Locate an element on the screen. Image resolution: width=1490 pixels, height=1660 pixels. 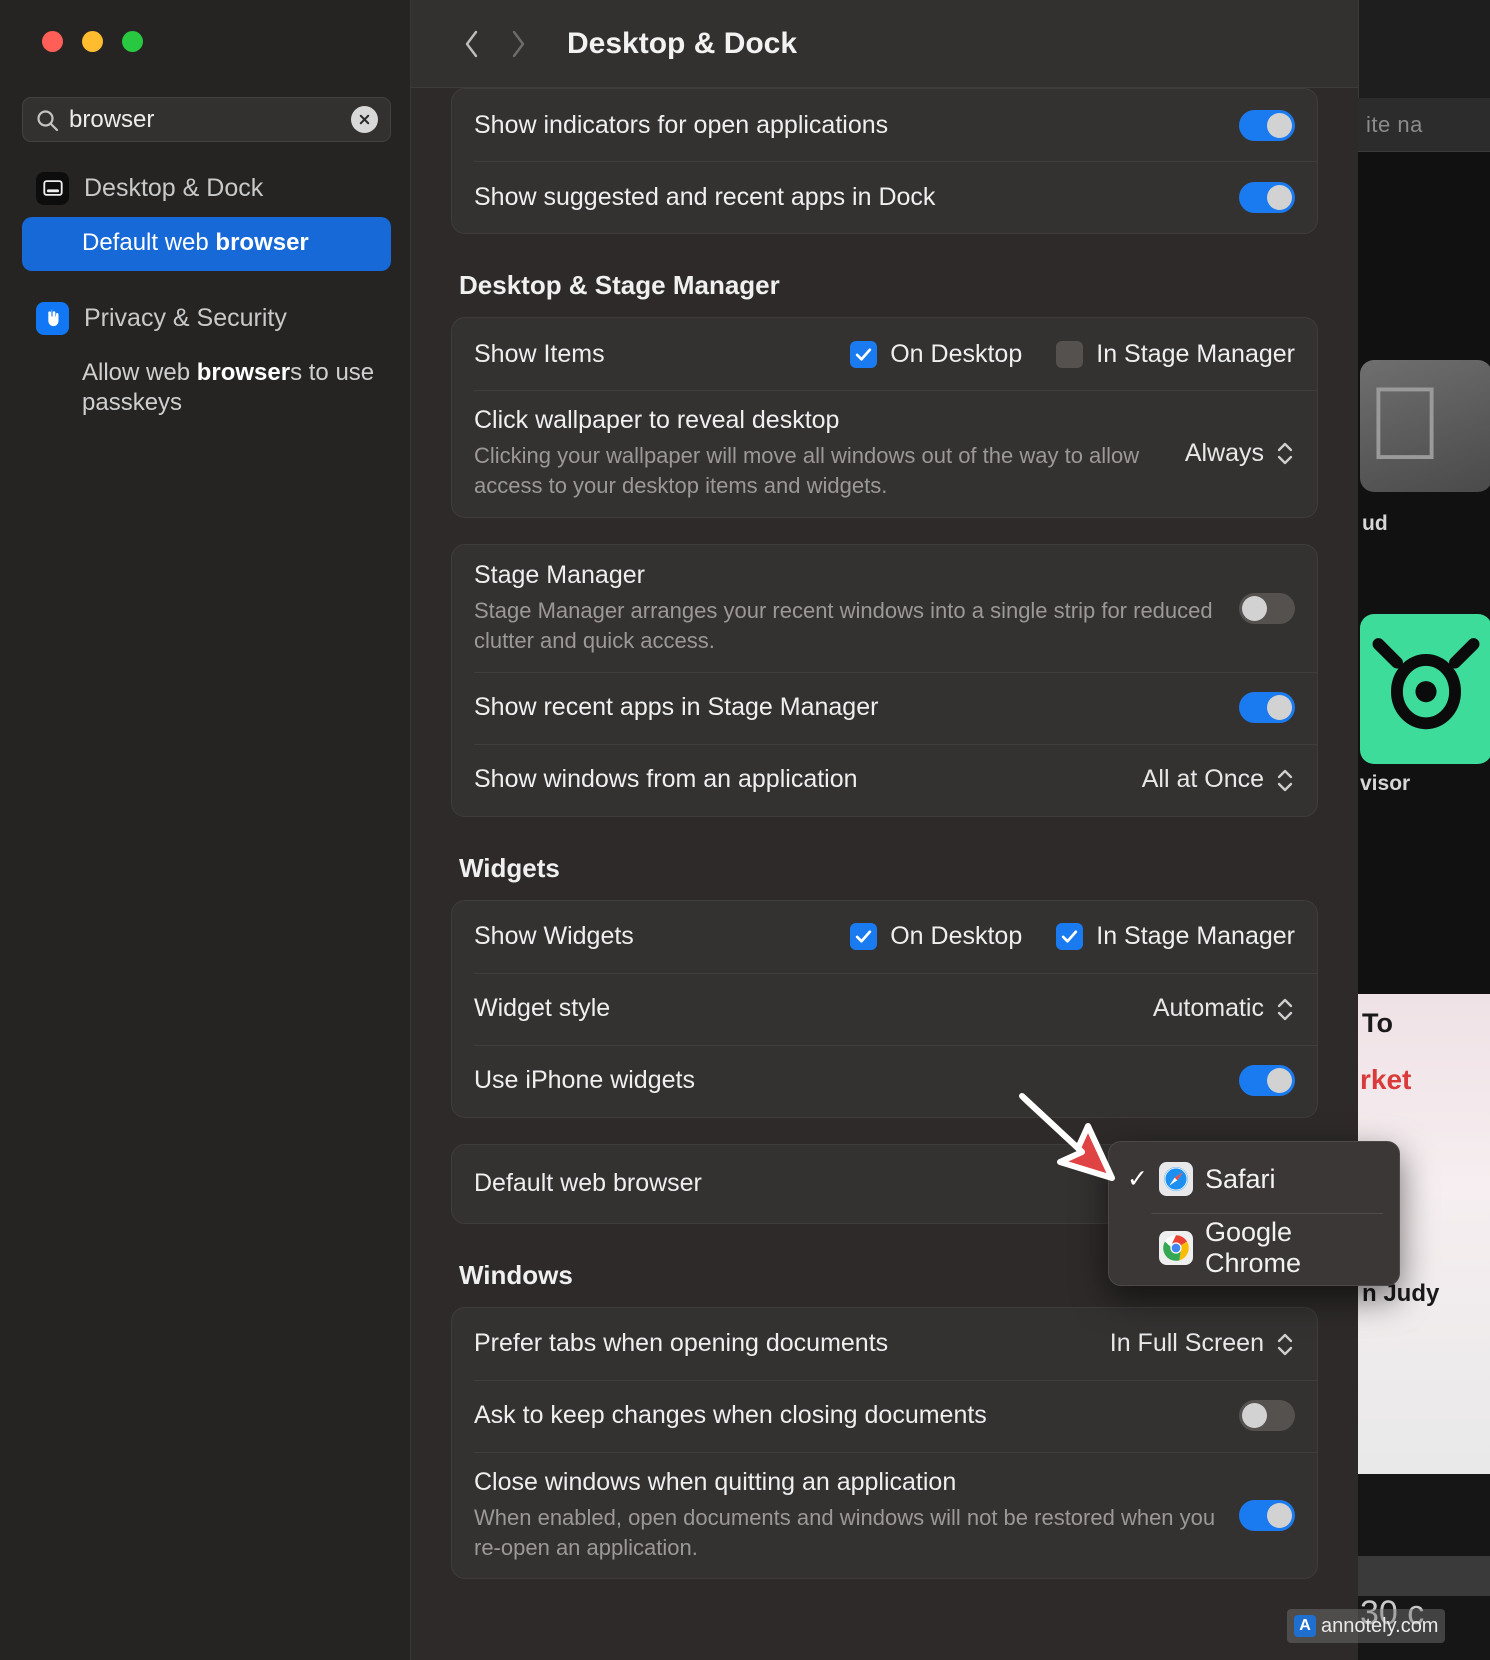
row-title: Stage Manager is located at coordinates (559, 574).